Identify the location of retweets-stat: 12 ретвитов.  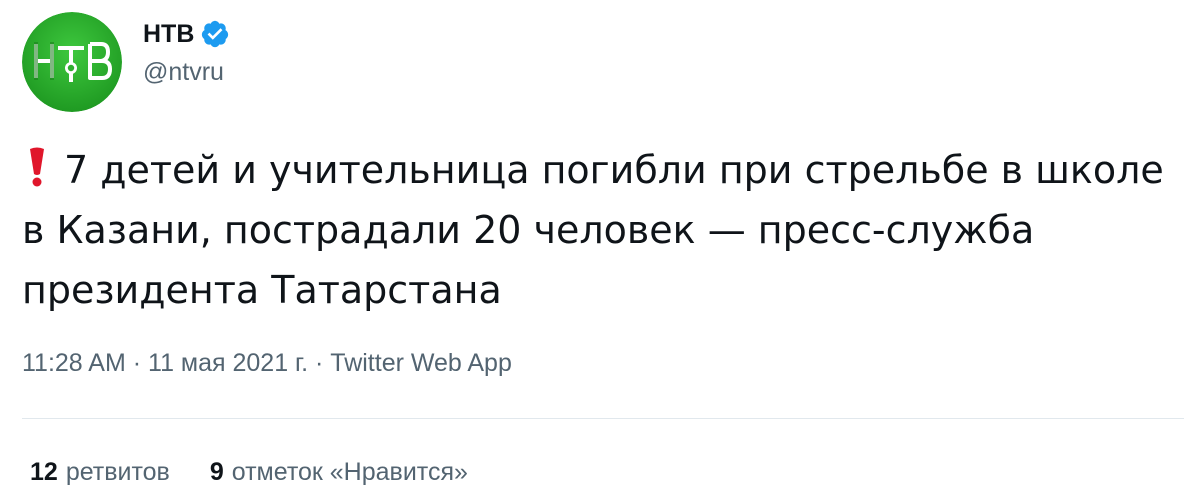
(100, 472).